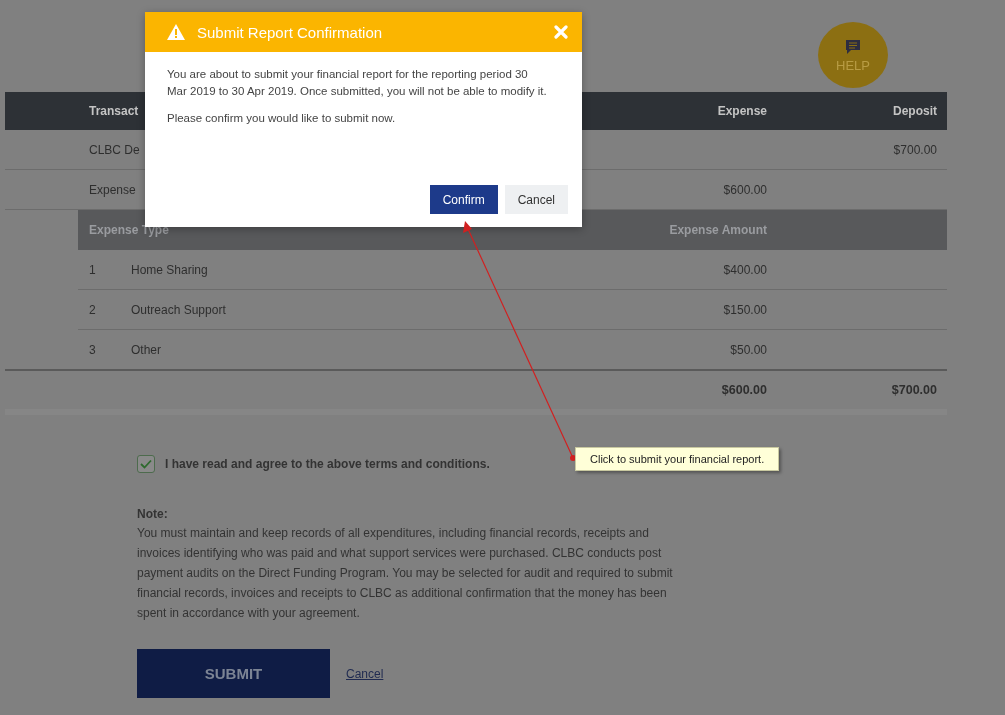  Describe the element at coordinates (915, 111) in the screenshot. I see `column-header: Deposit` at that location.